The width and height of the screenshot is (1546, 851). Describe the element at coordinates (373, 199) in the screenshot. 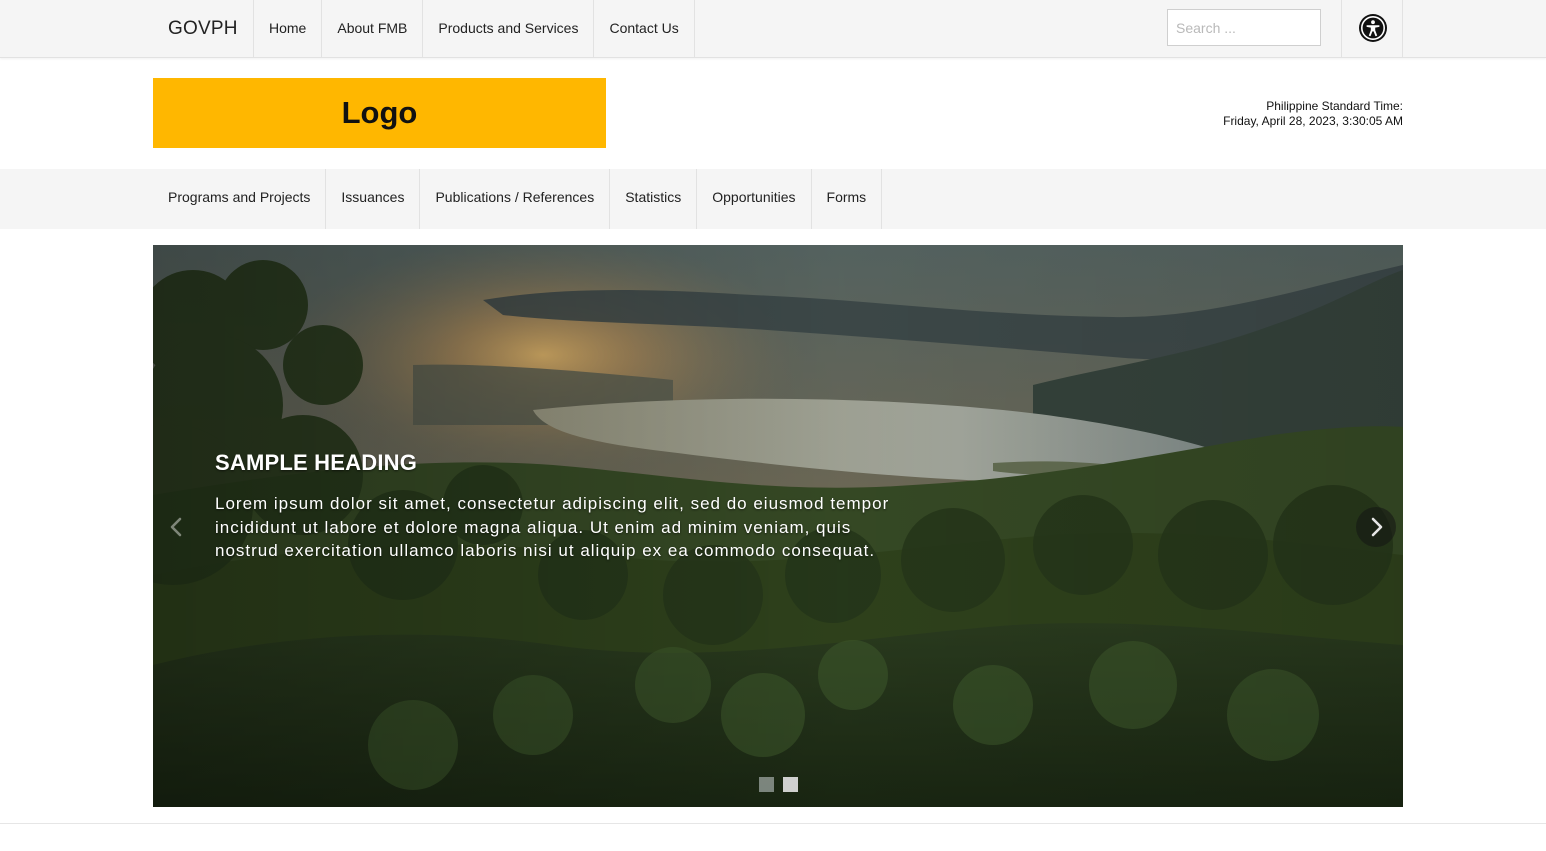

I see `nav-issuances: Issuances` at that location.